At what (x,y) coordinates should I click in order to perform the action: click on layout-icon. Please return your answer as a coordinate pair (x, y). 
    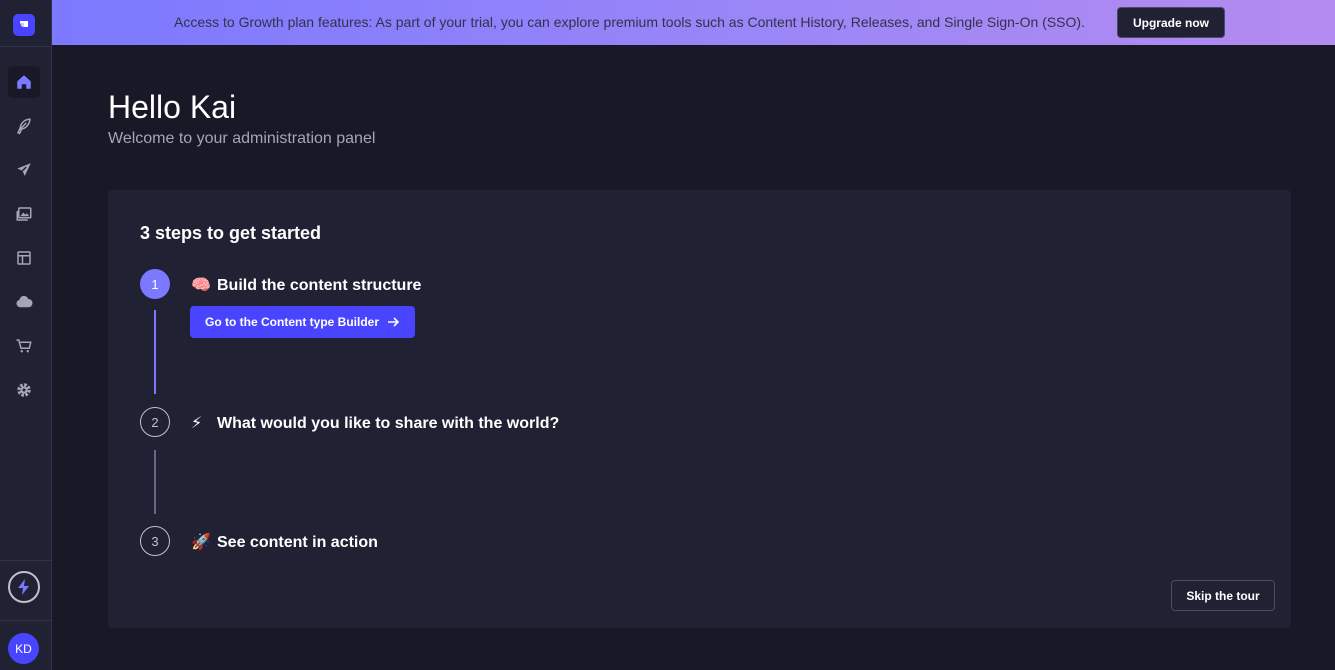
    Looking at the image, I should click on (24, 258).